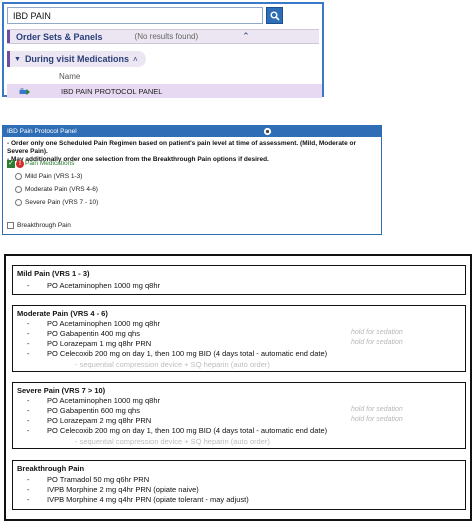 The height and width of the screenshot is (523, 474). What do you see at coordinates (192, 131) in the screenshot?
I see `protocol-header: IBD Pain Protocol Panel` at bounding box center [192, 131].